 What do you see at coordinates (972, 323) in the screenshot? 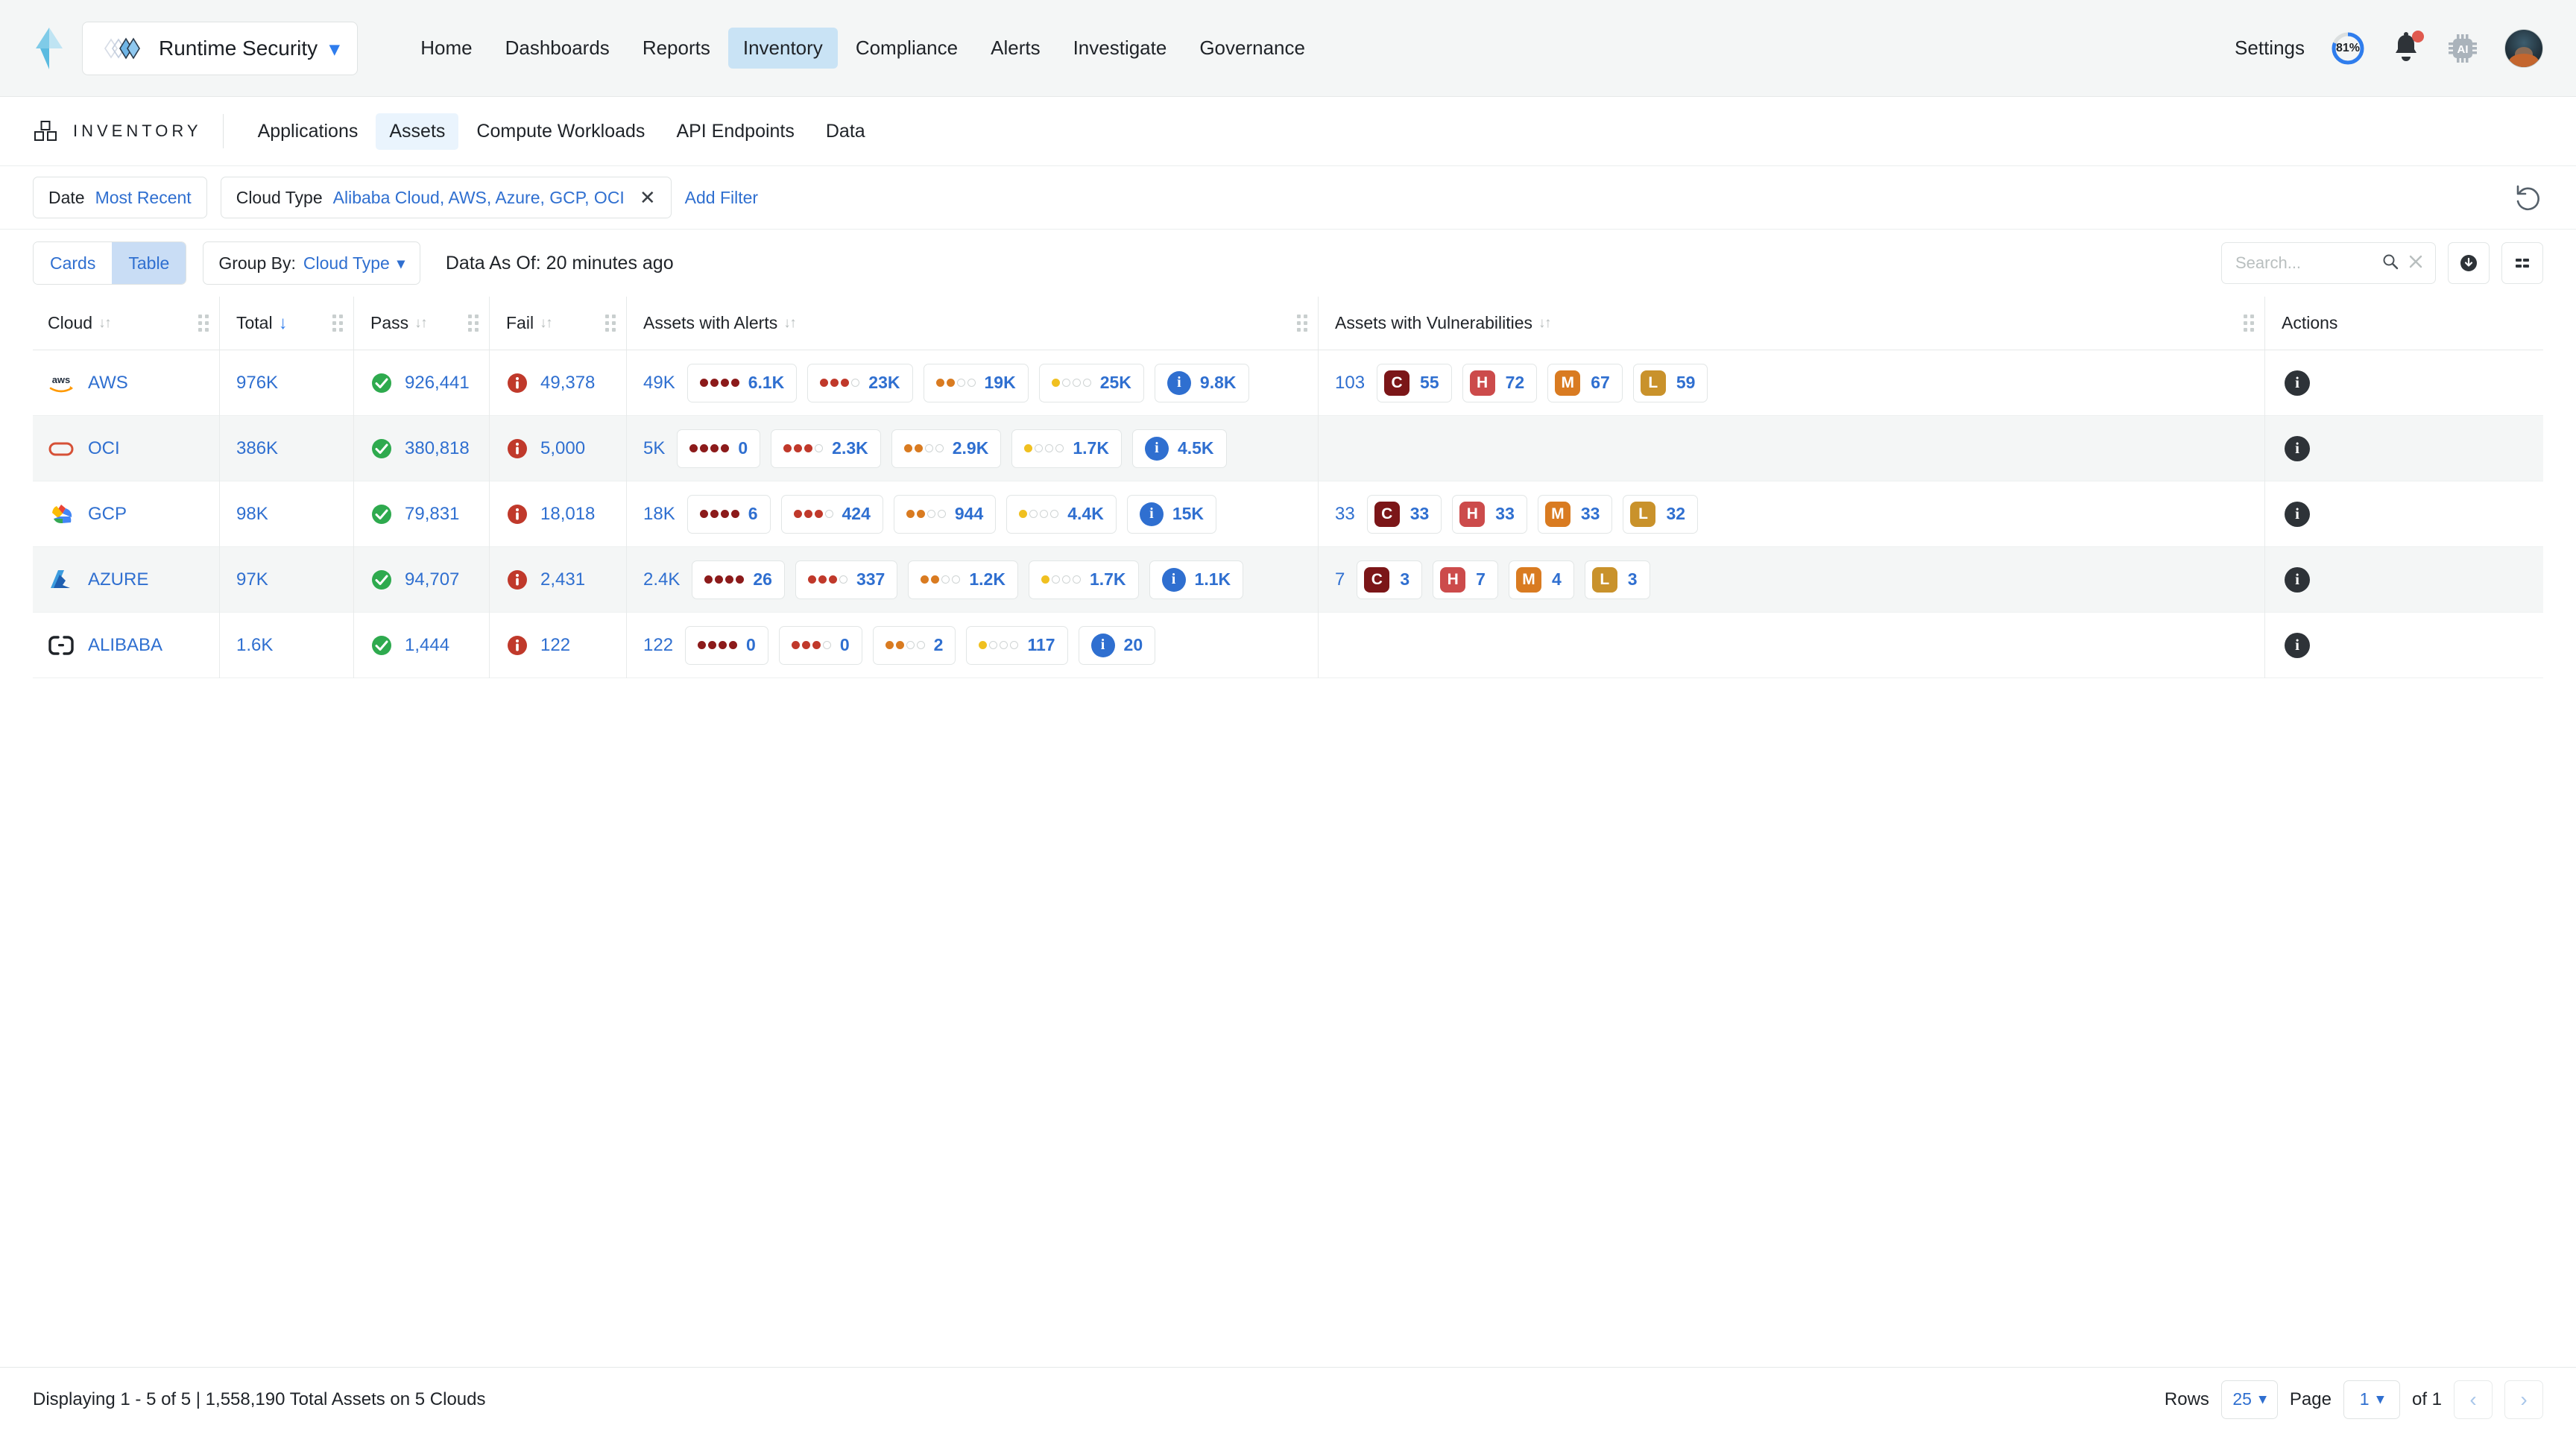
I see `column-header-alerts: Assets with Alerts ↓ ↑` at bounding box center [972, 323].